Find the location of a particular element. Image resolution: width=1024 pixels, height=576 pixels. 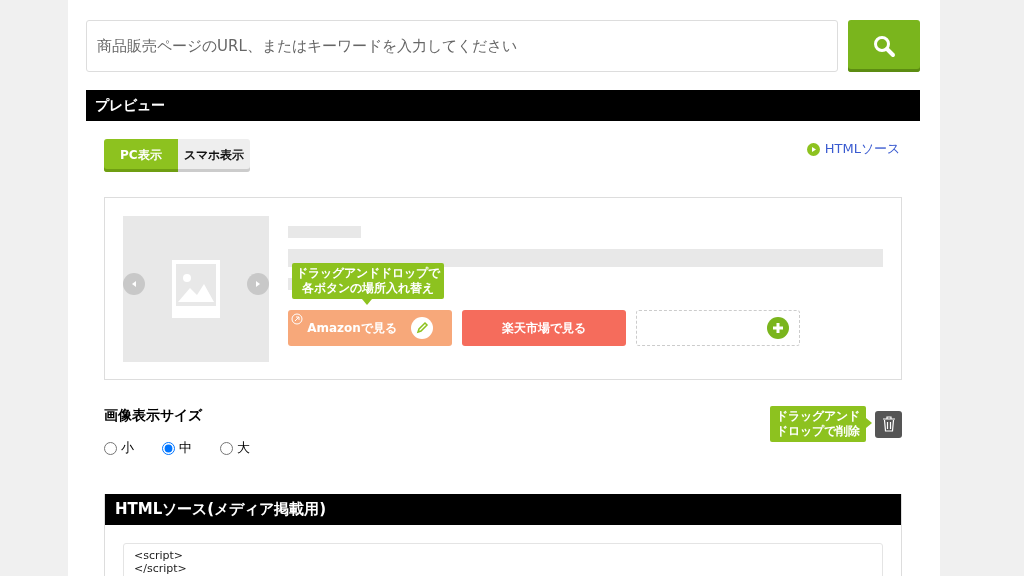

add-button-slot is located at coordinates (718, 328).